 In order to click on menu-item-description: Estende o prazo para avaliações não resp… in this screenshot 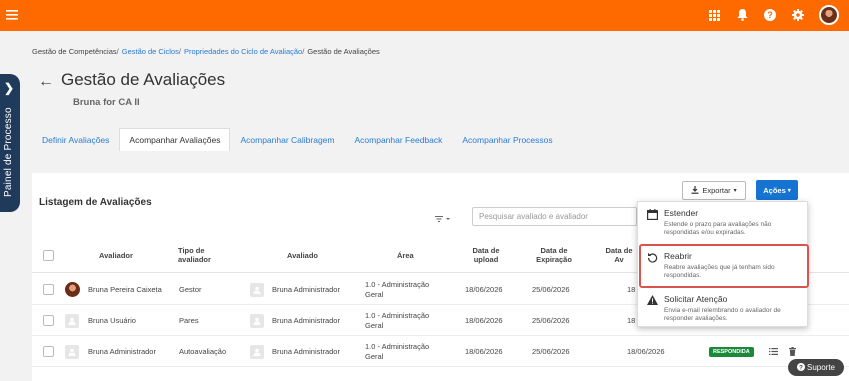, I will do `click(718, 228)`.